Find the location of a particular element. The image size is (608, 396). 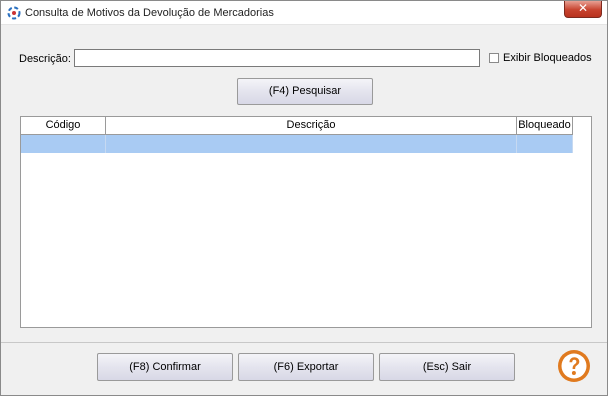

show-blocked-checkbox: Exibir Bloqueados is located at coordinates (540, 58).